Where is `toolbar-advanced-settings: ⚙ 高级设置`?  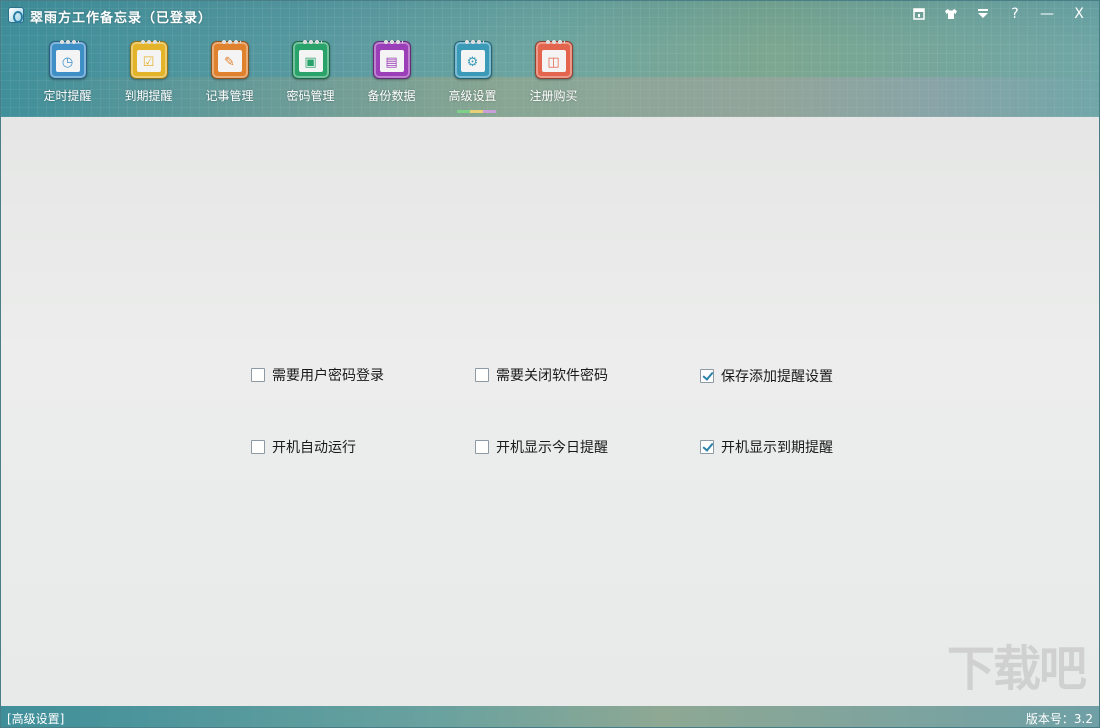 toolbar-advanced-settings: ⚙ 高级设置 is located at coordinates (472, 77).